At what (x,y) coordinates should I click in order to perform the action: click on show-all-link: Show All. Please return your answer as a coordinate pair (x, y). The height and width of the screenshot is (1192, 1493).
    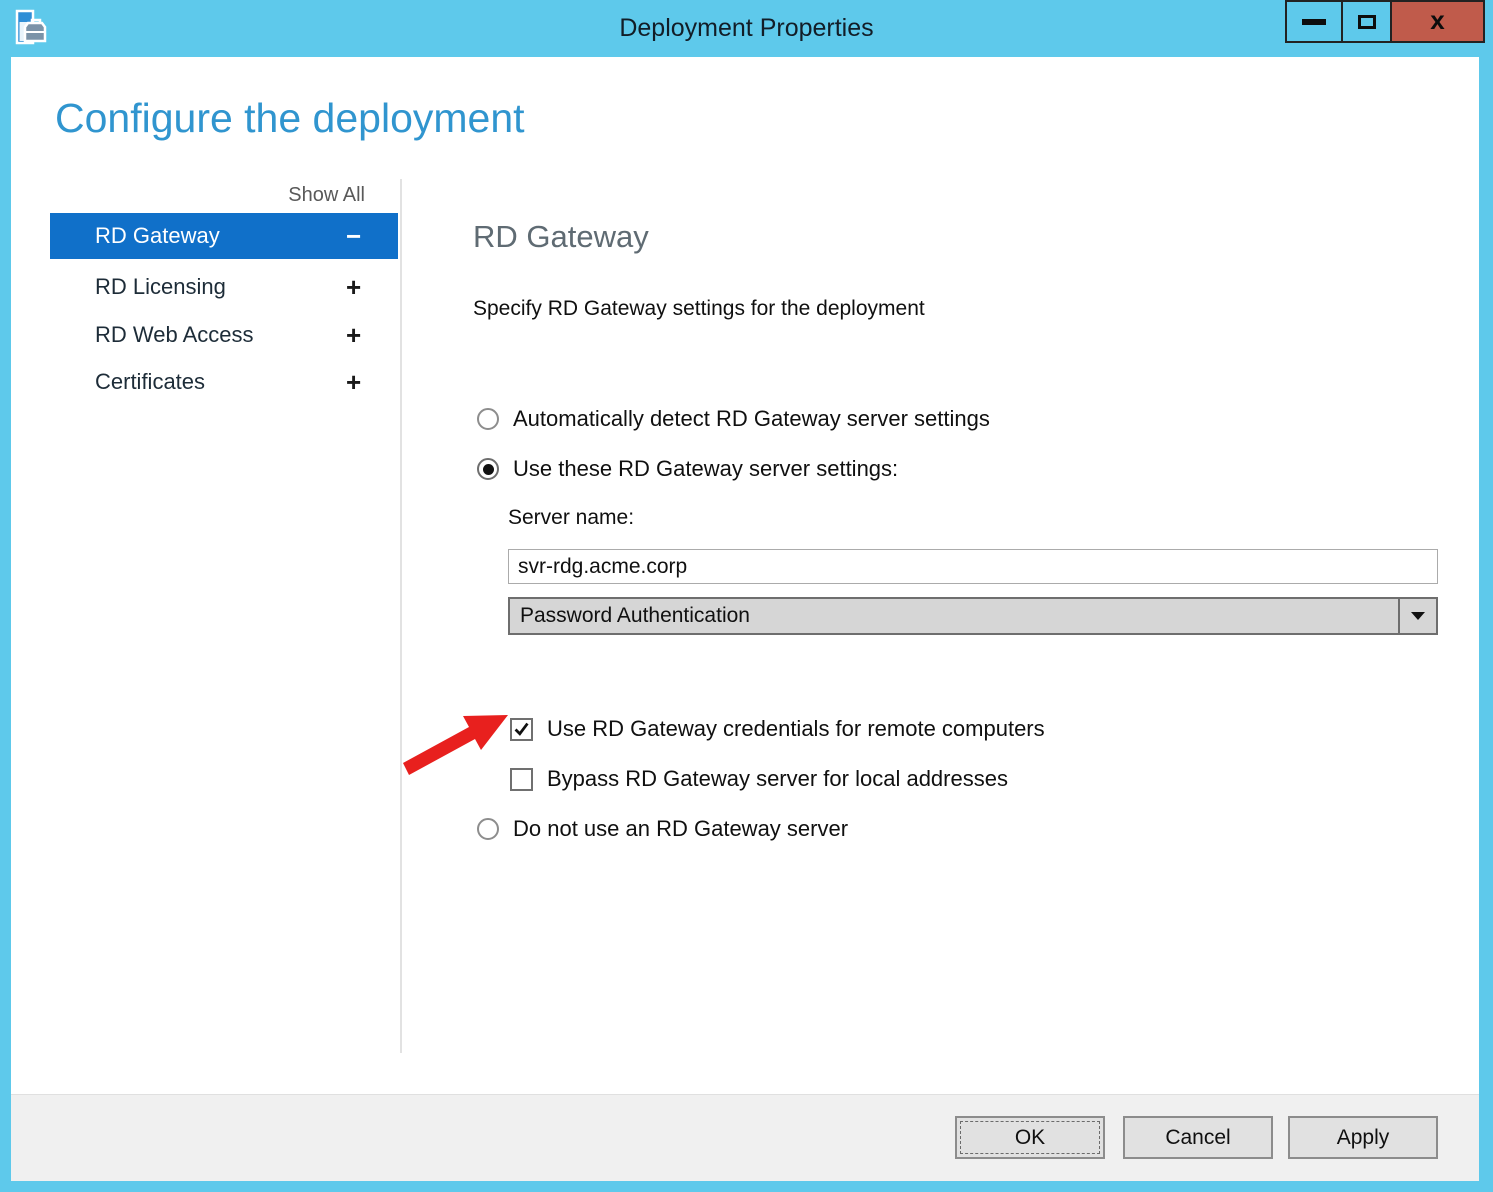
    Looking at the image, I should click on (207, 195).